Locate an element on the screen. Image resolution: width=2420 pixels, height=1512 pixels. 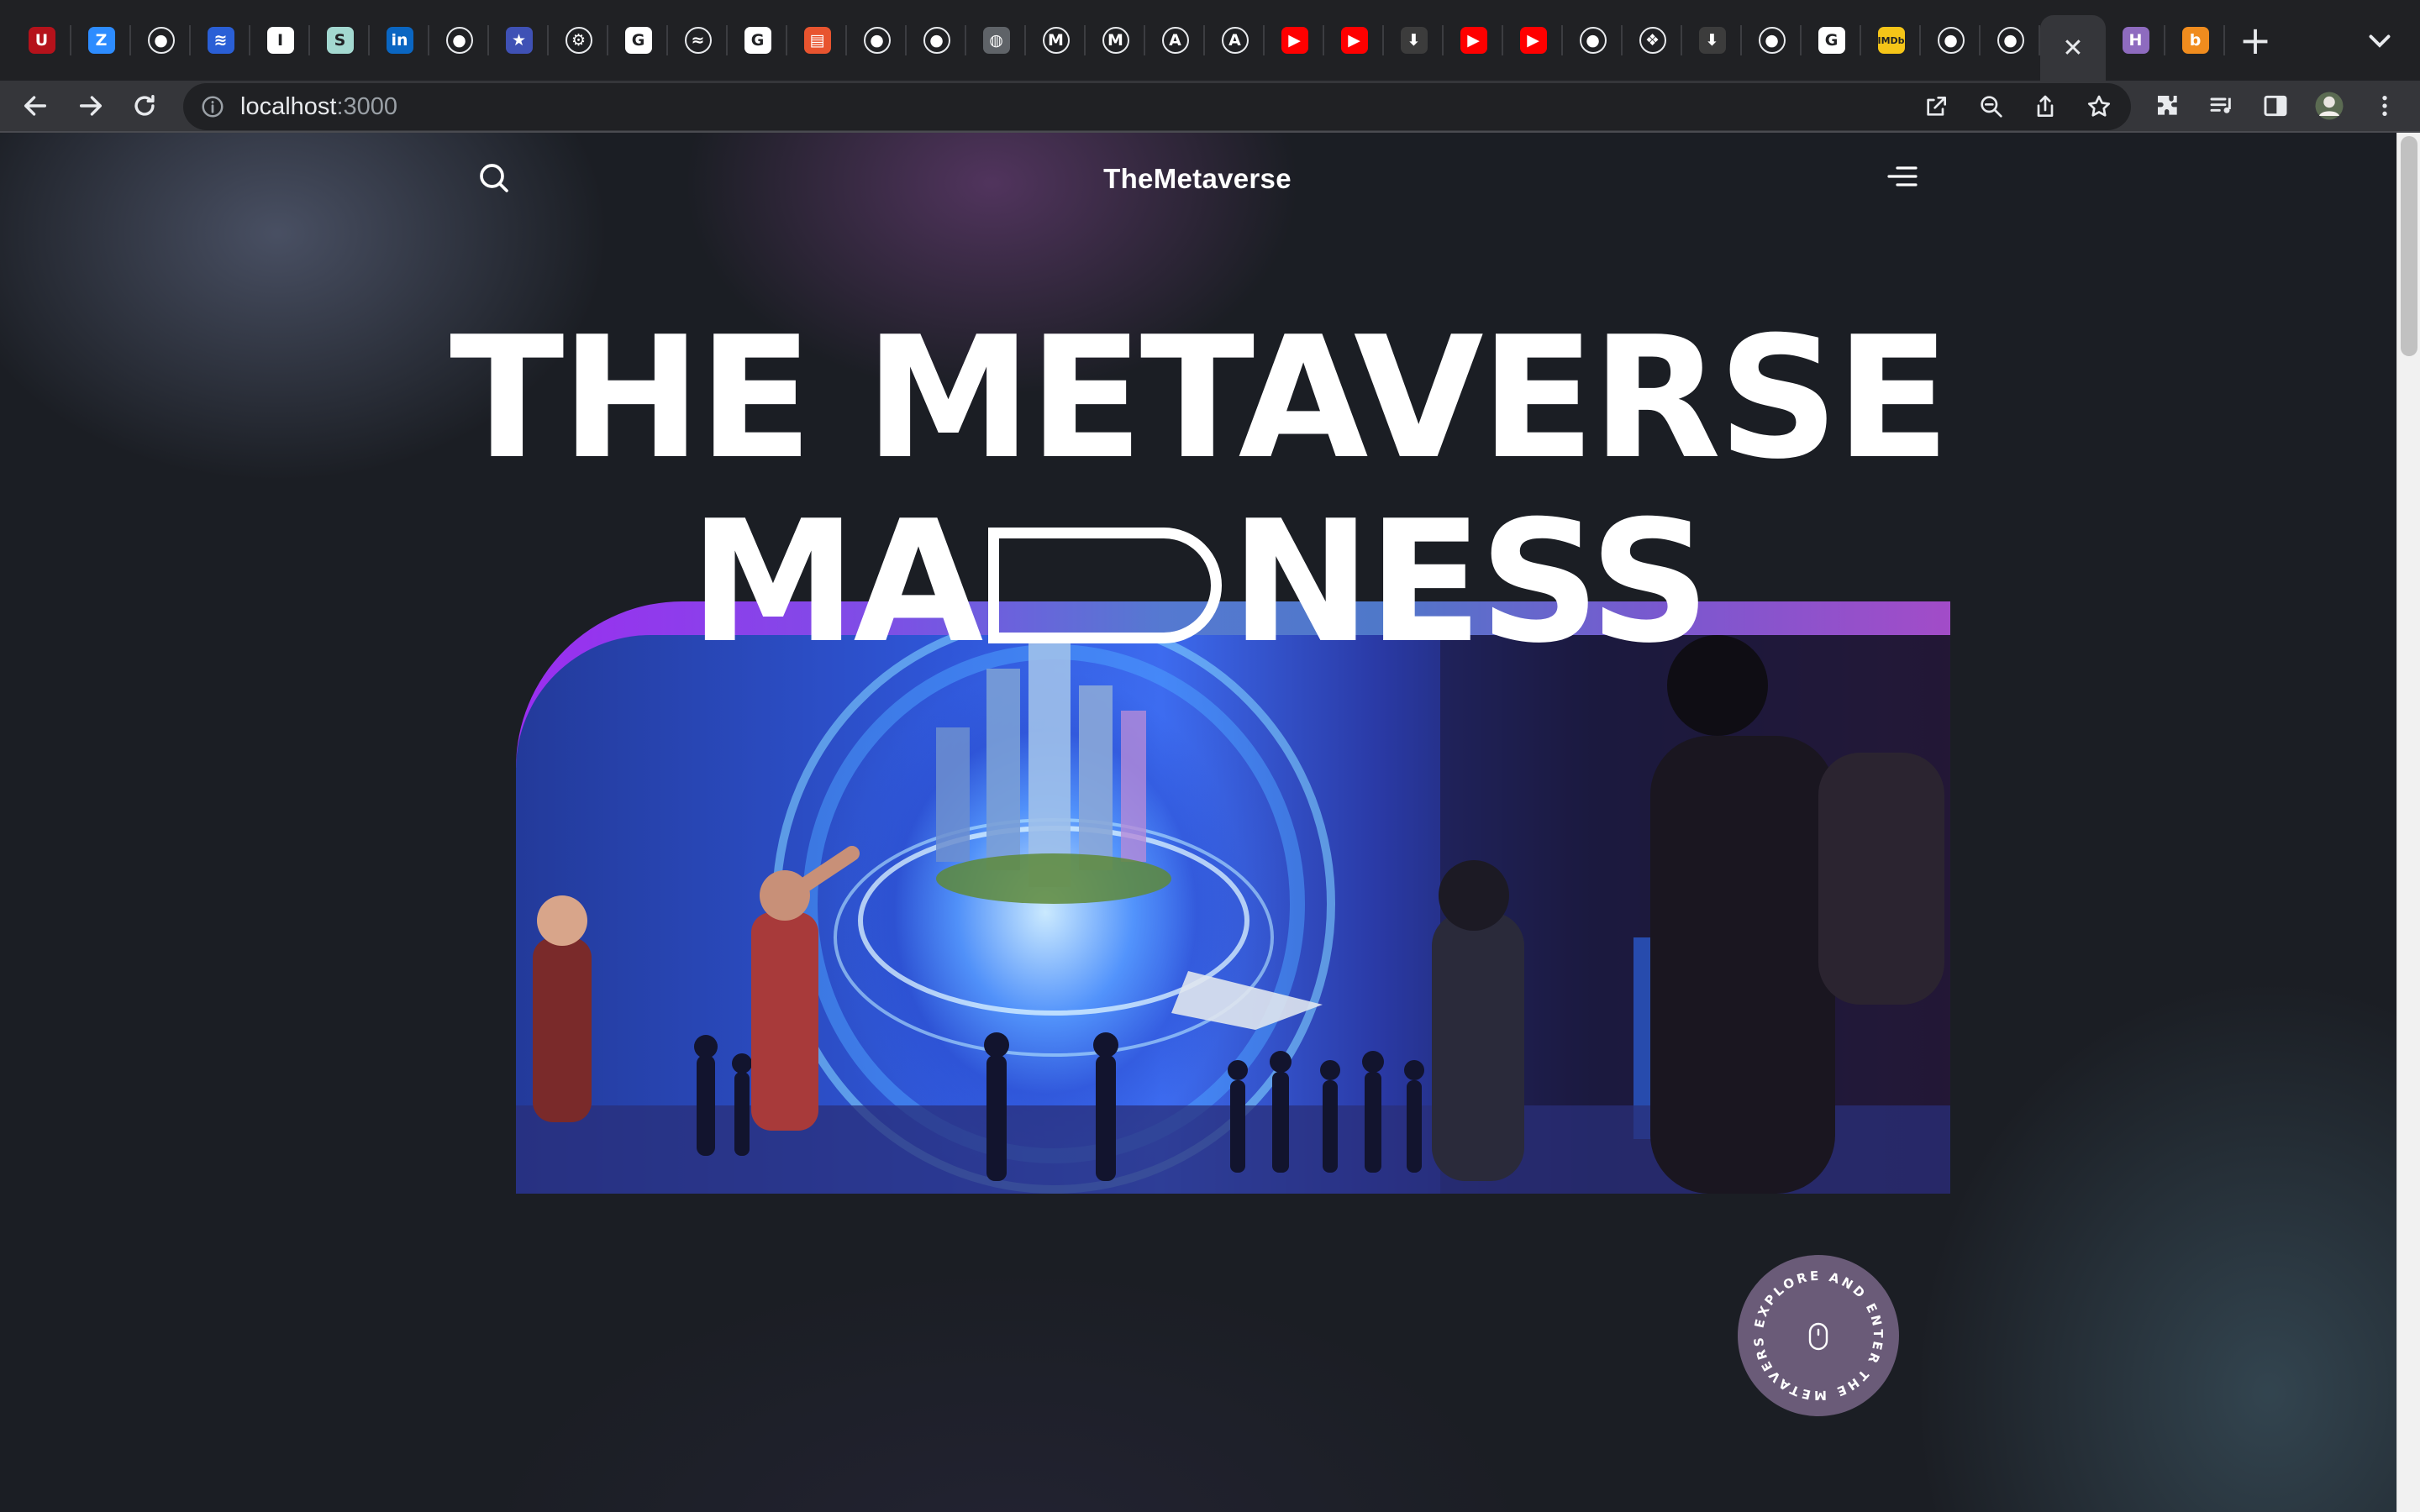
browser-tab: ≈ is located at coordinates (698, 40).